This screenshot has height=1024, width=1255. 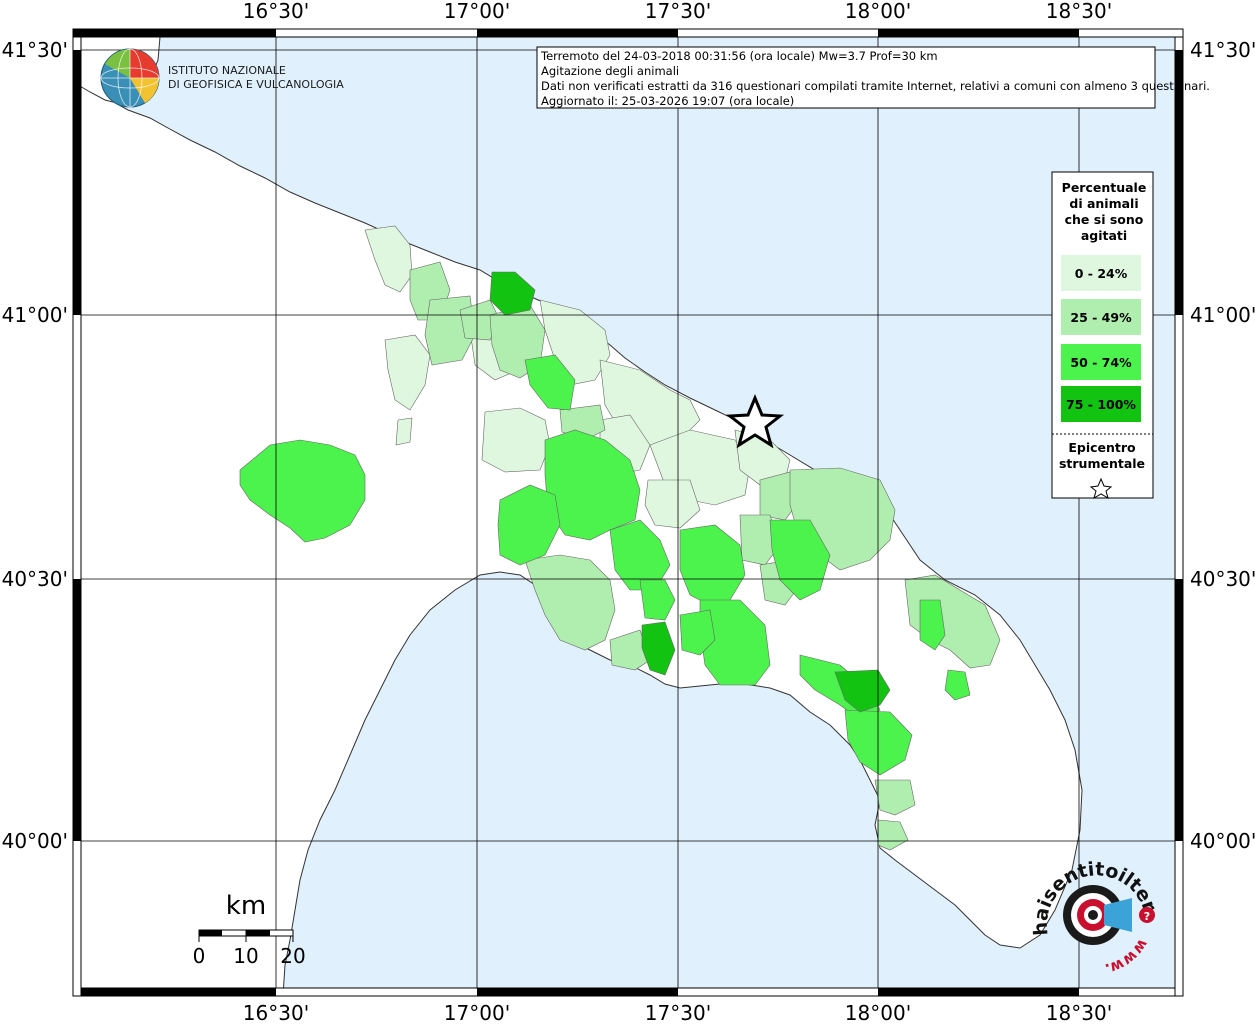 I want to click on legend-title-line: di animali, so click(x=1103, y=203).